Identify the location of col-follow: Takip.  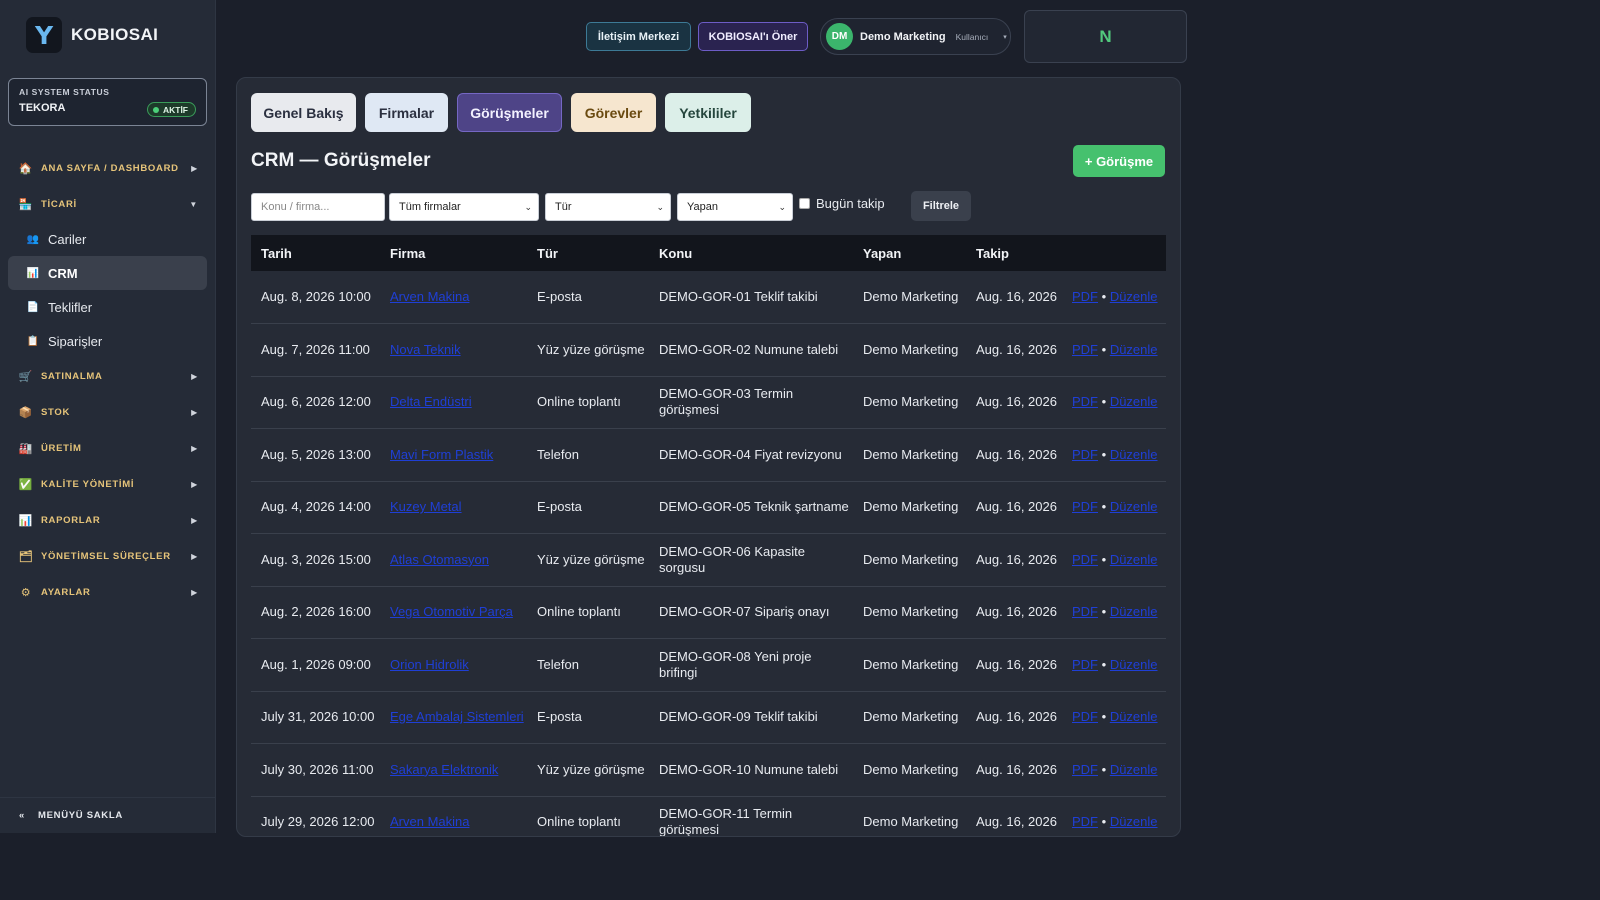
(1014, 253).